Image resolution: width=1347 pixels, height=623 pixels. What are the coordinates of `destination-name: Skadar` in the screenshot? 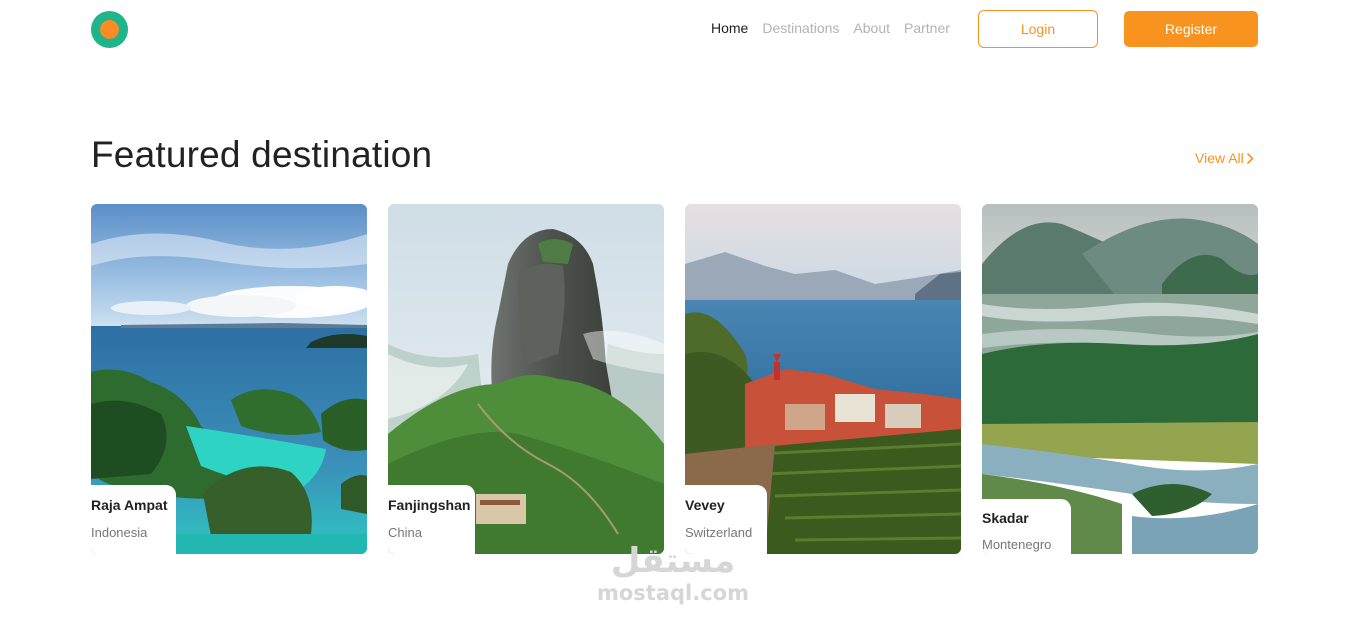 It's located at (1005, 518).